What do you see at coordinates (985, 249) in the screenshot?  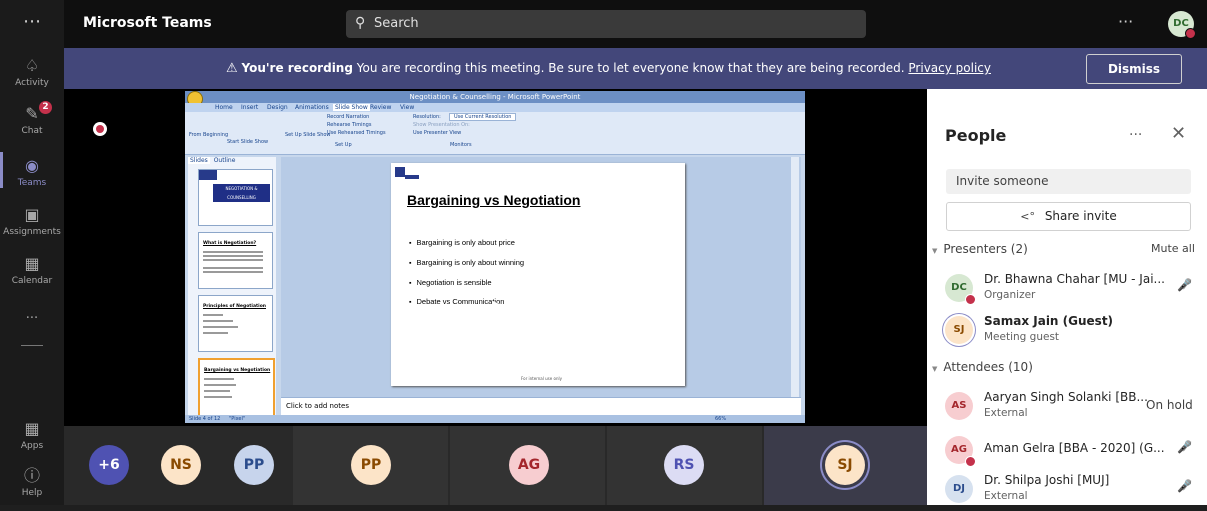 I see `presenters-label: Presenters (2)` at bounding box center [985, 249].